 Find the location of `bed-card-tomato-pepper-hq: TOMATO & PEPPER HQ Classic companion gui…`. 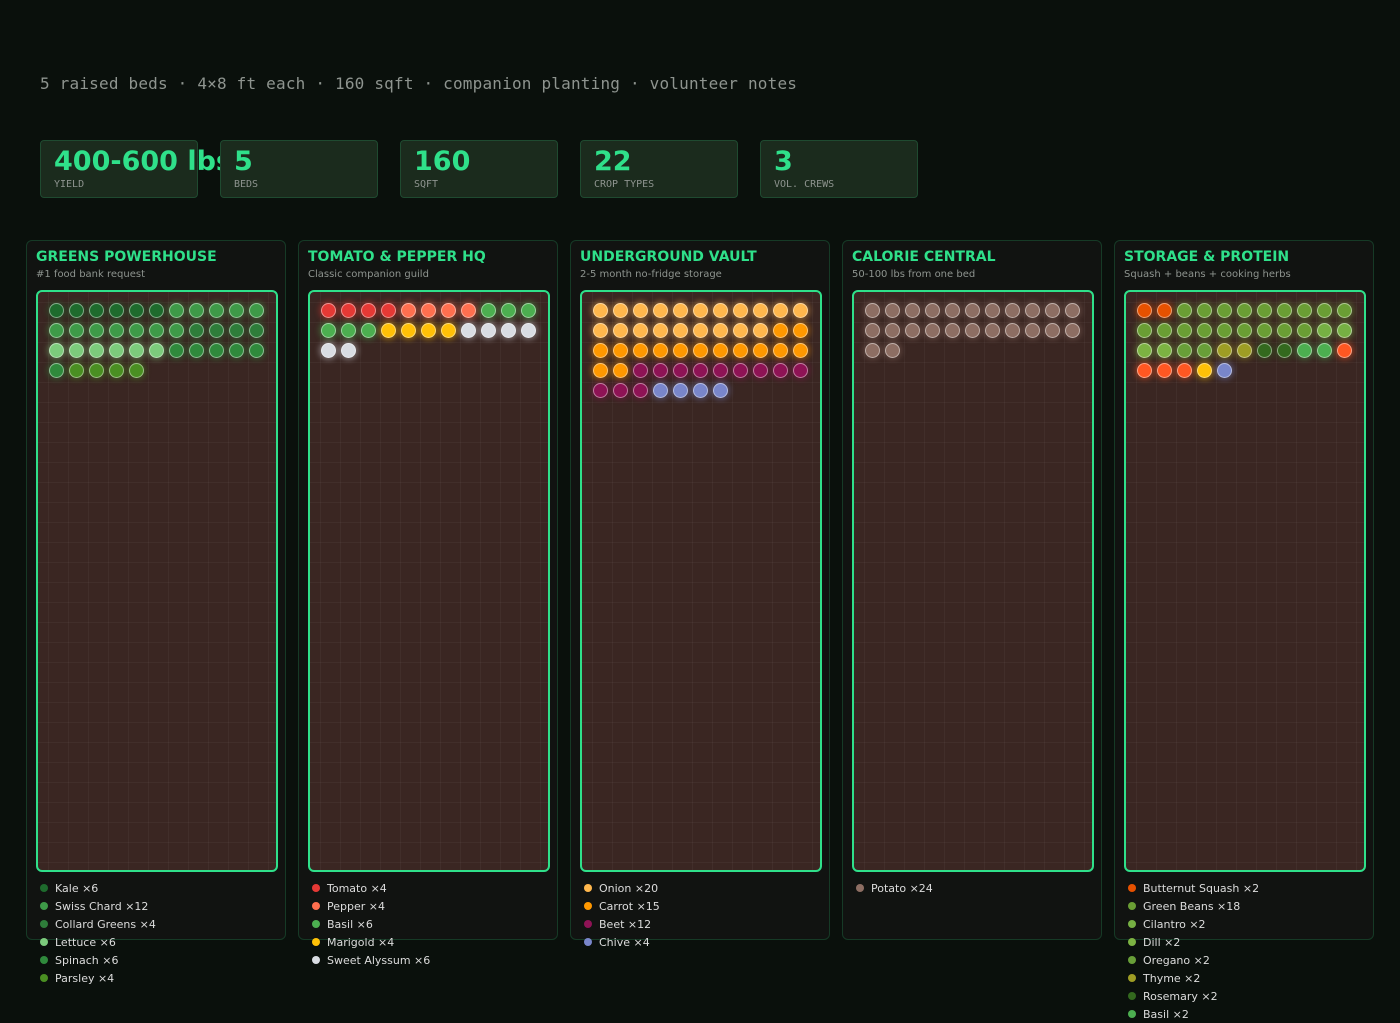

bed-card-tomato-pepper-hq: TOMATO & PEPPER HQ Classic companion gui… is located at coordinates (428, 603).